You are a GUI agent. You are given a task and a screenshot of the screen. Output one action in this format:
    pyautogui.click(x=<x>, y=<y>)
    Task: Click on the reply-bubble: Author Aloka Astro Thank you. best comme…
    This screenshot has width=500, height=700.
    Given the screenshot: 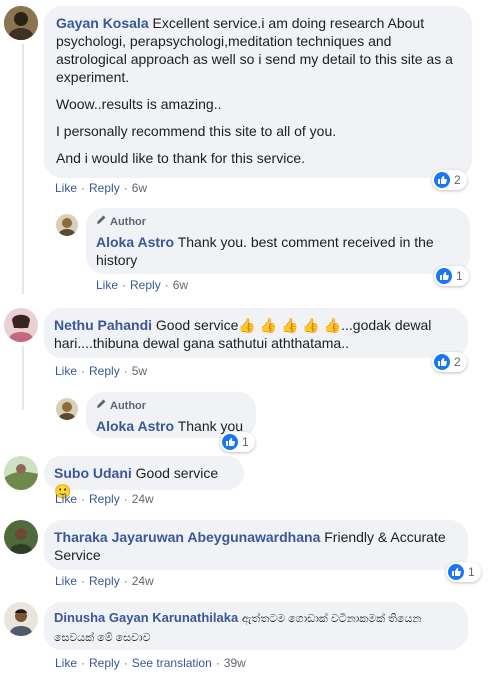 What is the action you would take?
    pyautogui.click(x=278, y=241)
    